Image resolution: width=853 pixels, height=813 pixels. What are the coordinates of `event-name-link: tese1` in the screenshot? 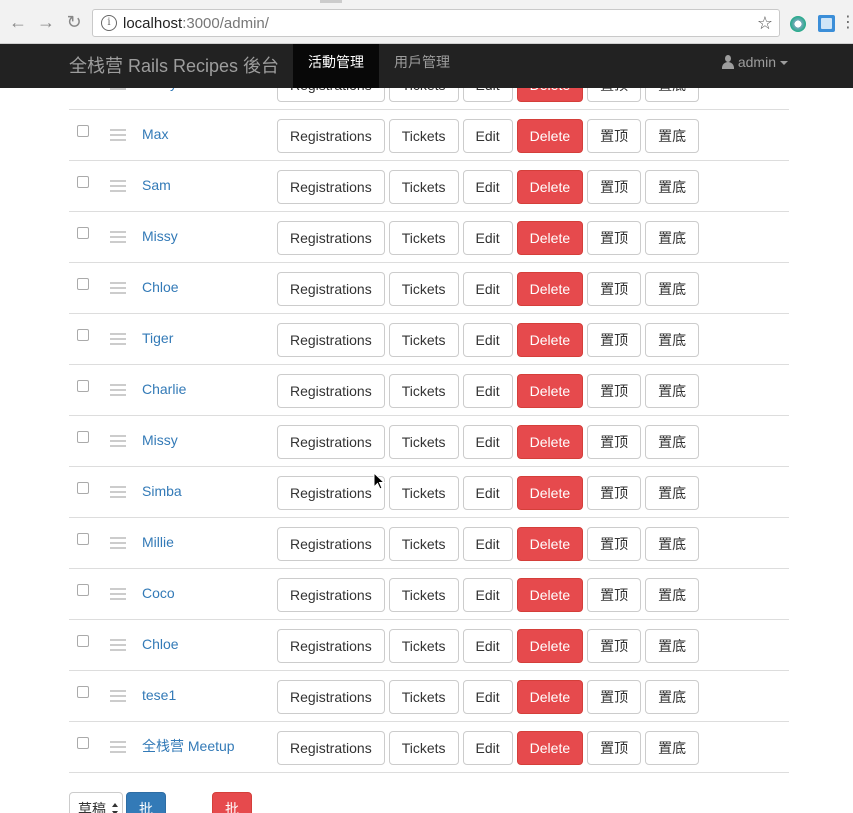 It's located at (159, 696).